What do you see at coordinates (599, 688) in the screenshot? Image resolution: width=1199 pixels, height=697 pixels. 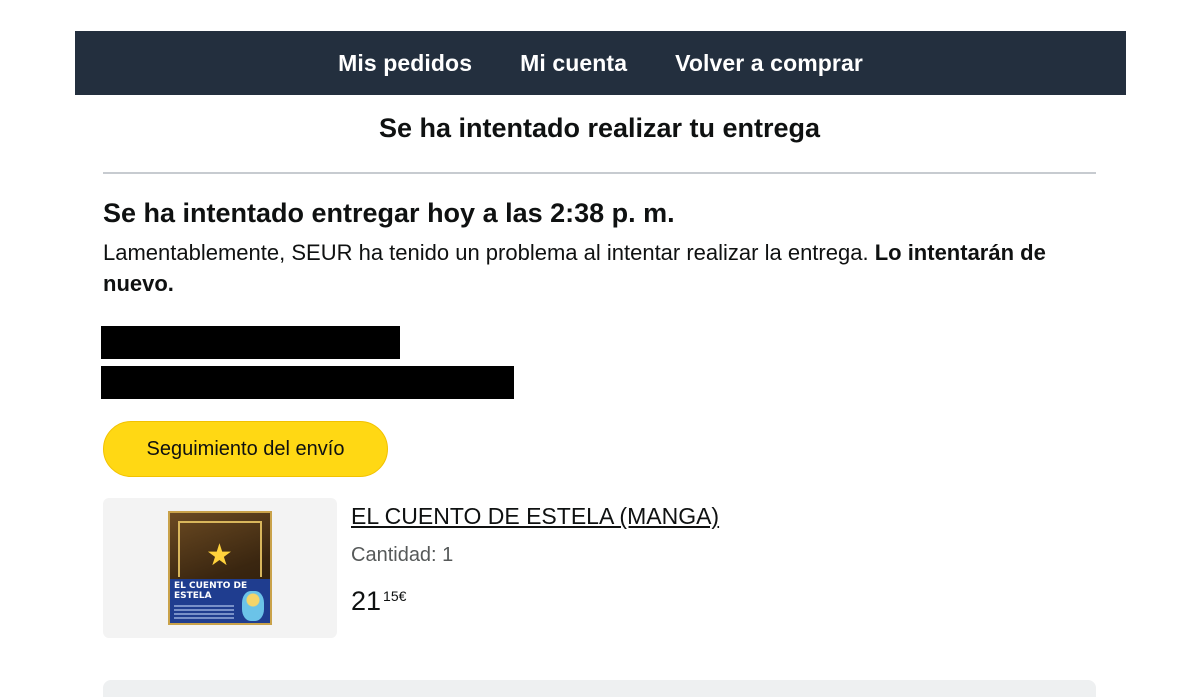 I see `next-section-box` at bounding box center [599, 688].